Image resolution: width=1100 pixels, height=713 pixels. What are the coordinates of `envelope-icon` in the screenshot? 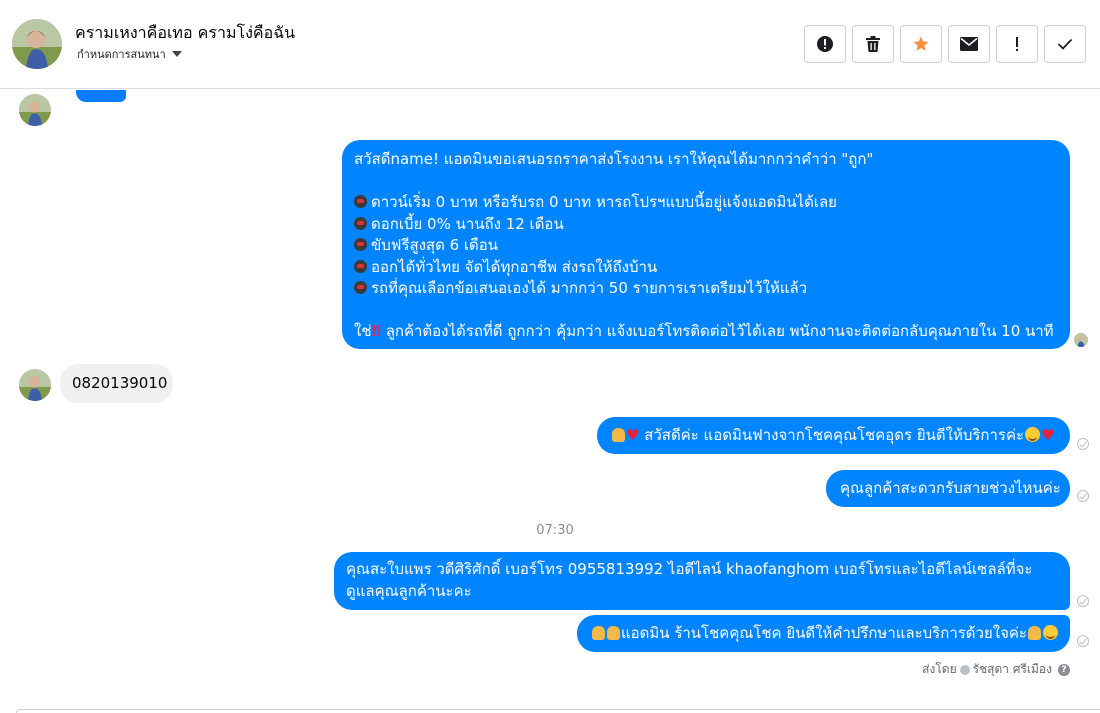 It's located at (969, 44).